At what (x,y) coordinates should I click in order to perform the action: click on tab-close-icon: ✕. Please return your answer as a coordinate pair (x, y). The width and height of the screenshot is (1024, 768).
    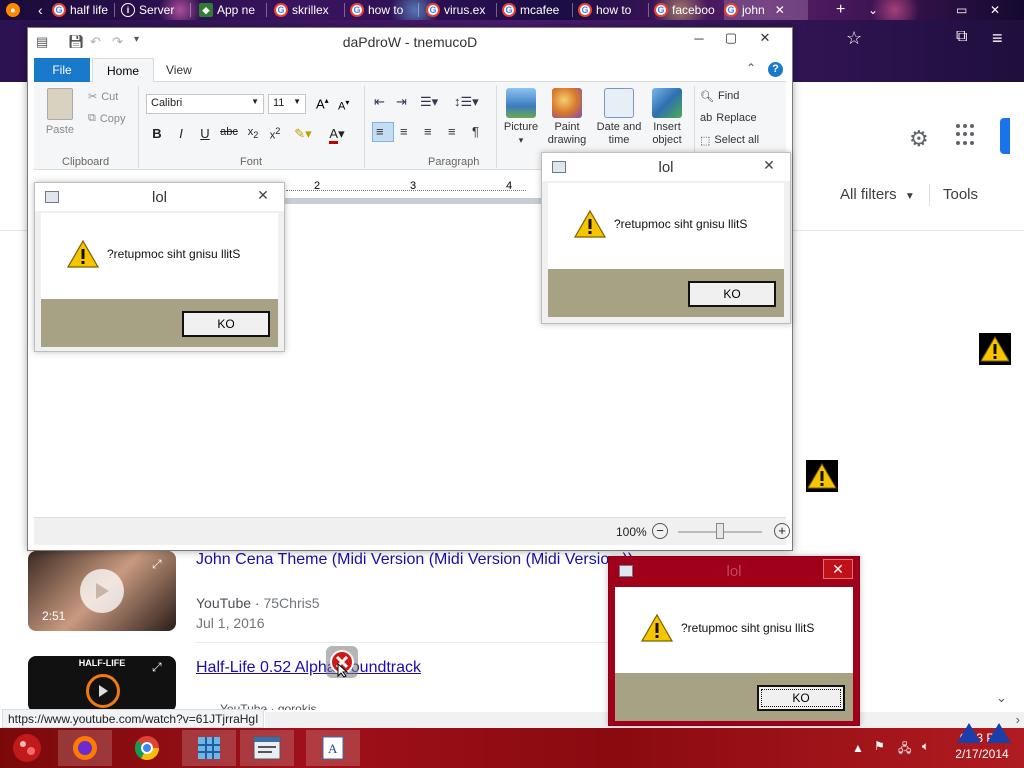
    Looking at the image, I should click on (780, 10).